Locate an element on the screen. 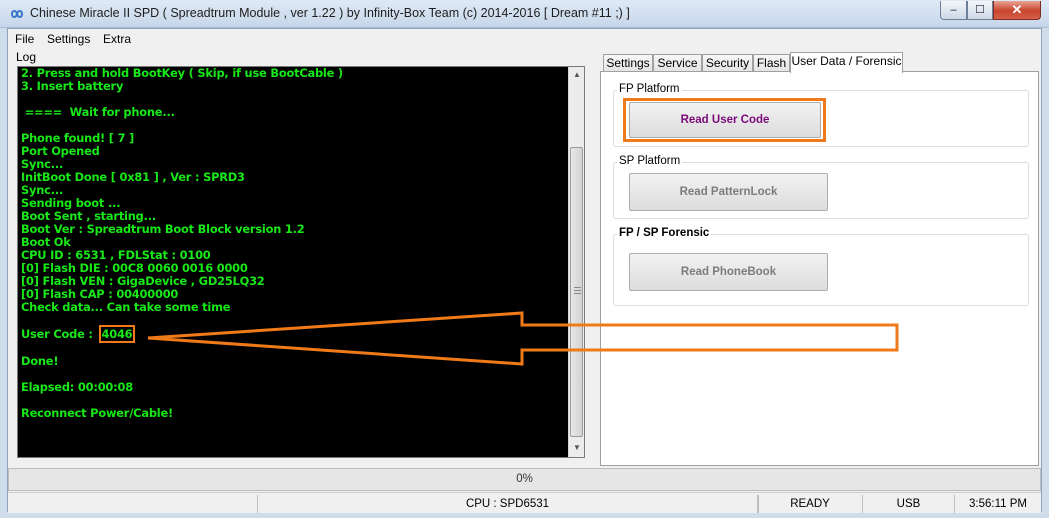 The image size is (1049, 518). log-line: Elapsed: 00:00:08 is located at coordinates (77, 387).